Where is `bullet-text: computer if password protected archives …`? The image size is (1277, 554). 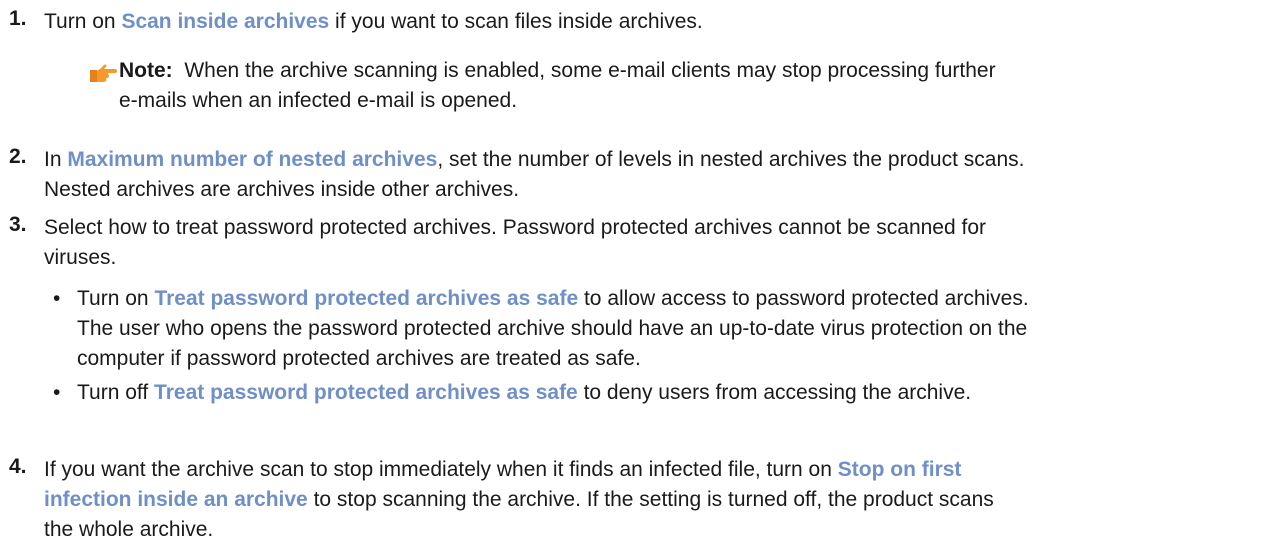
bullet-text: computer if password protected archives … is located at coordinates (359, 358).